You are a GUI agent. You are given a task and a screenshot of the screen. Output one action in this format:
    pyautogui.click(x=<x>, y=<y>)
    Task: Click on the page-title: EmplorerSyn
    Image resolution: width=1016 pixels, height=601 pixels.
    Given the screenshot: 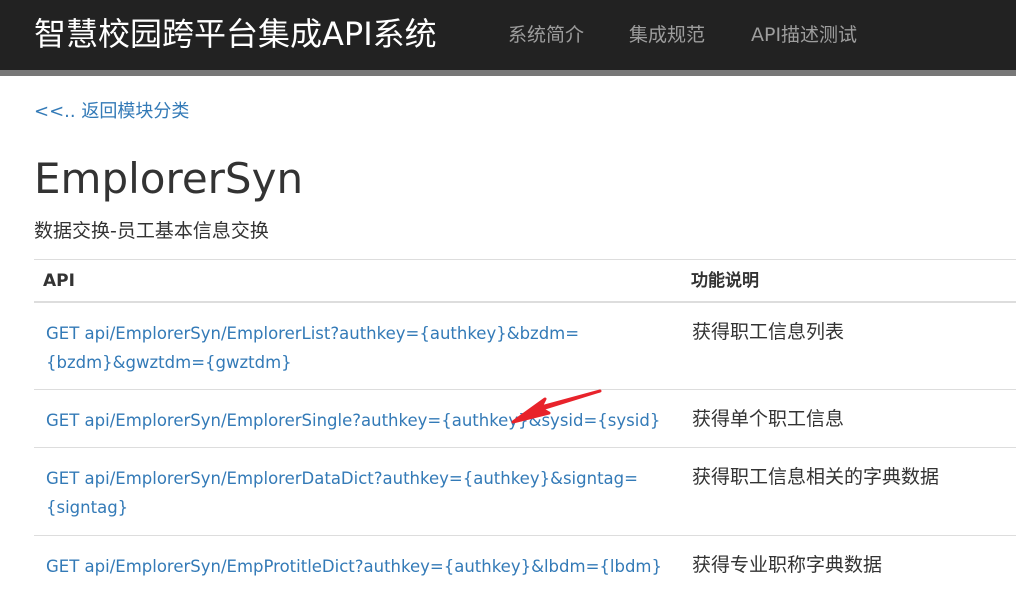 What is the action you would take?
    pyautogui.click(x=169, y=178)
    